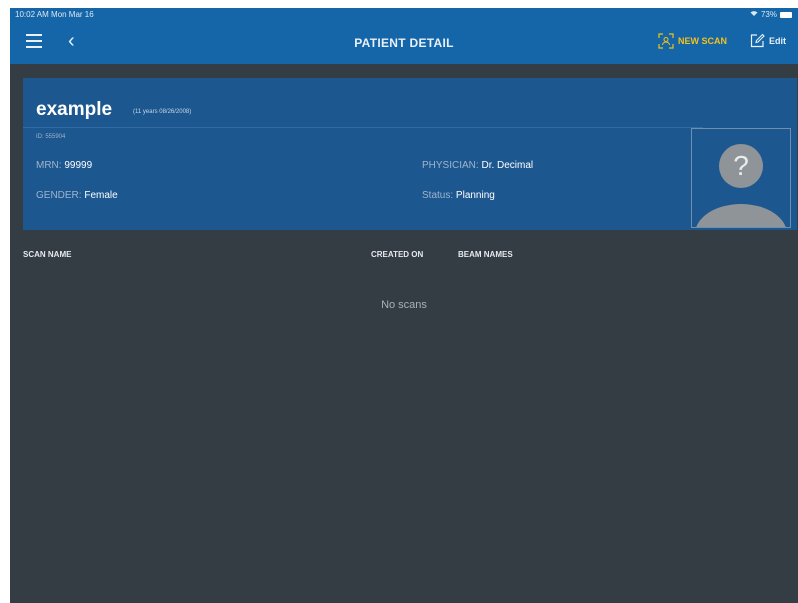 Image resolution: width=798 pixels, height=603 pixels. I want to click on status-time: 10:02 AM Mon Mar 16, so click(54, 14).